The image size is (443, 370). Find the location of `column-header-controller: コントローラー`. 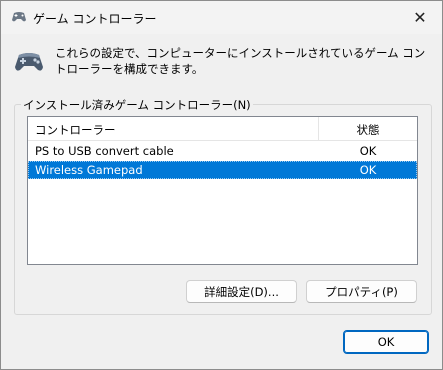

column-header-controller: コントローラー is located at coordinates (173, 128).